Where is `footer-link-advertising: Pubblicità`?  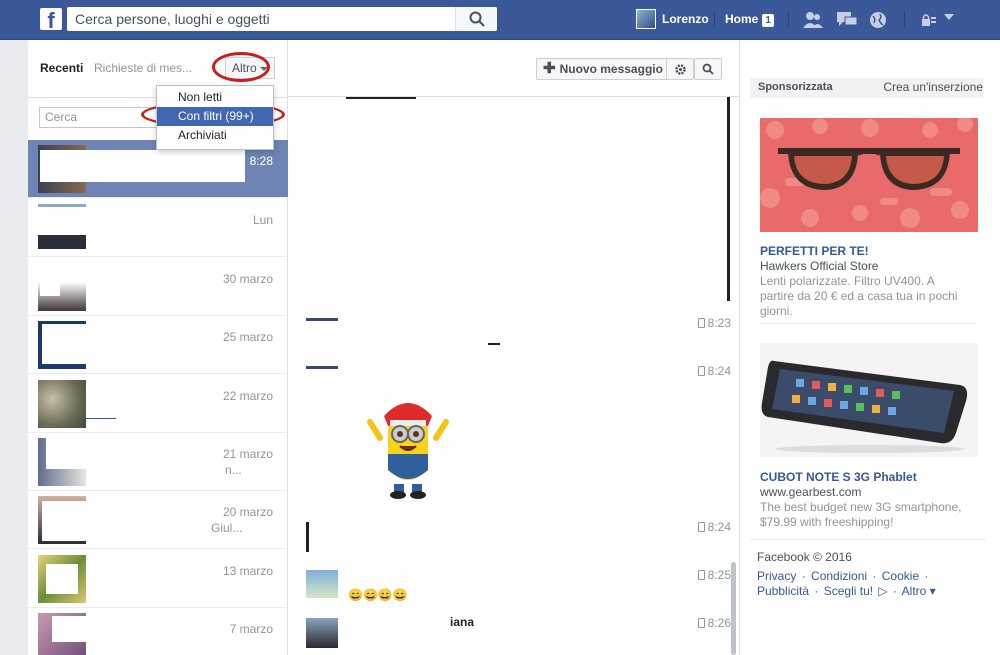 footer-link-advertising: Pubblicità is located at coordinates (783, 591).